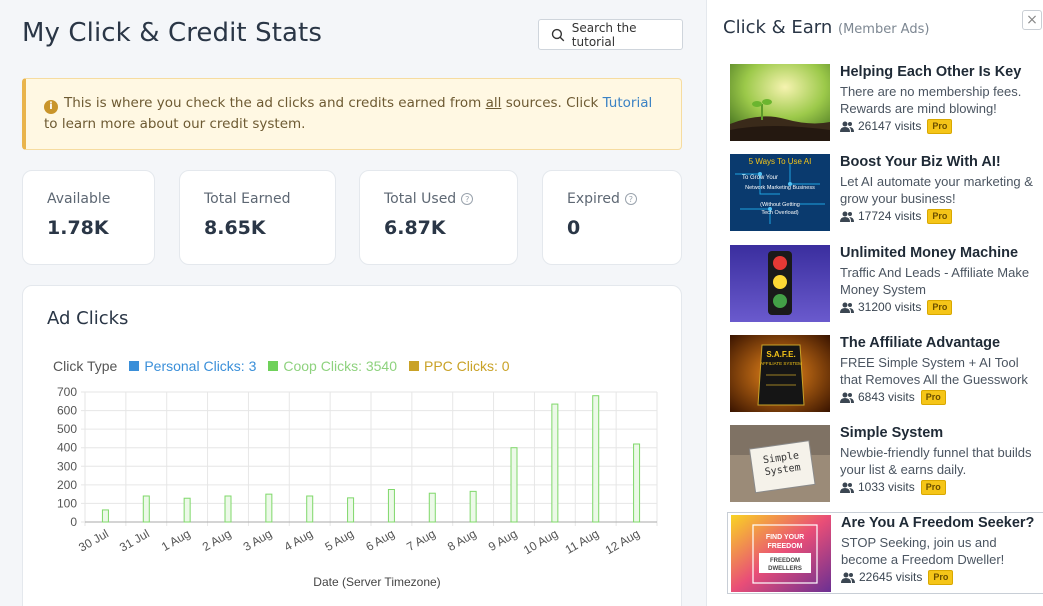 This screenshot has width=1043, height=606. I want to click on stat-card-available: Available 1.78K, so click(88, 217).